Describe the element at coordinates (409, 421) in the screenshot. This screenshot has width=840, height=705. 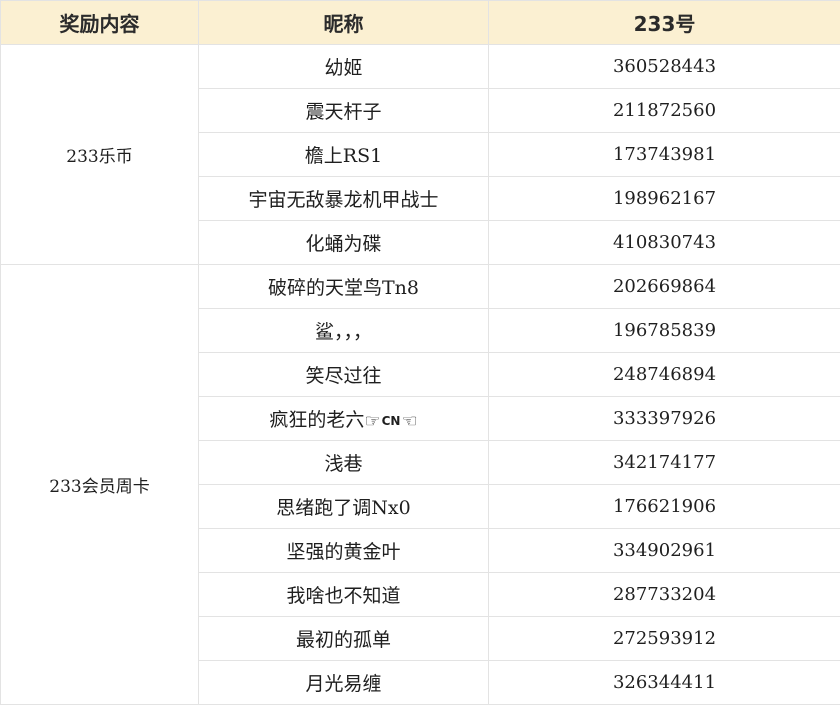
I see `pointing-hand-left-icon: ☜` at that location.